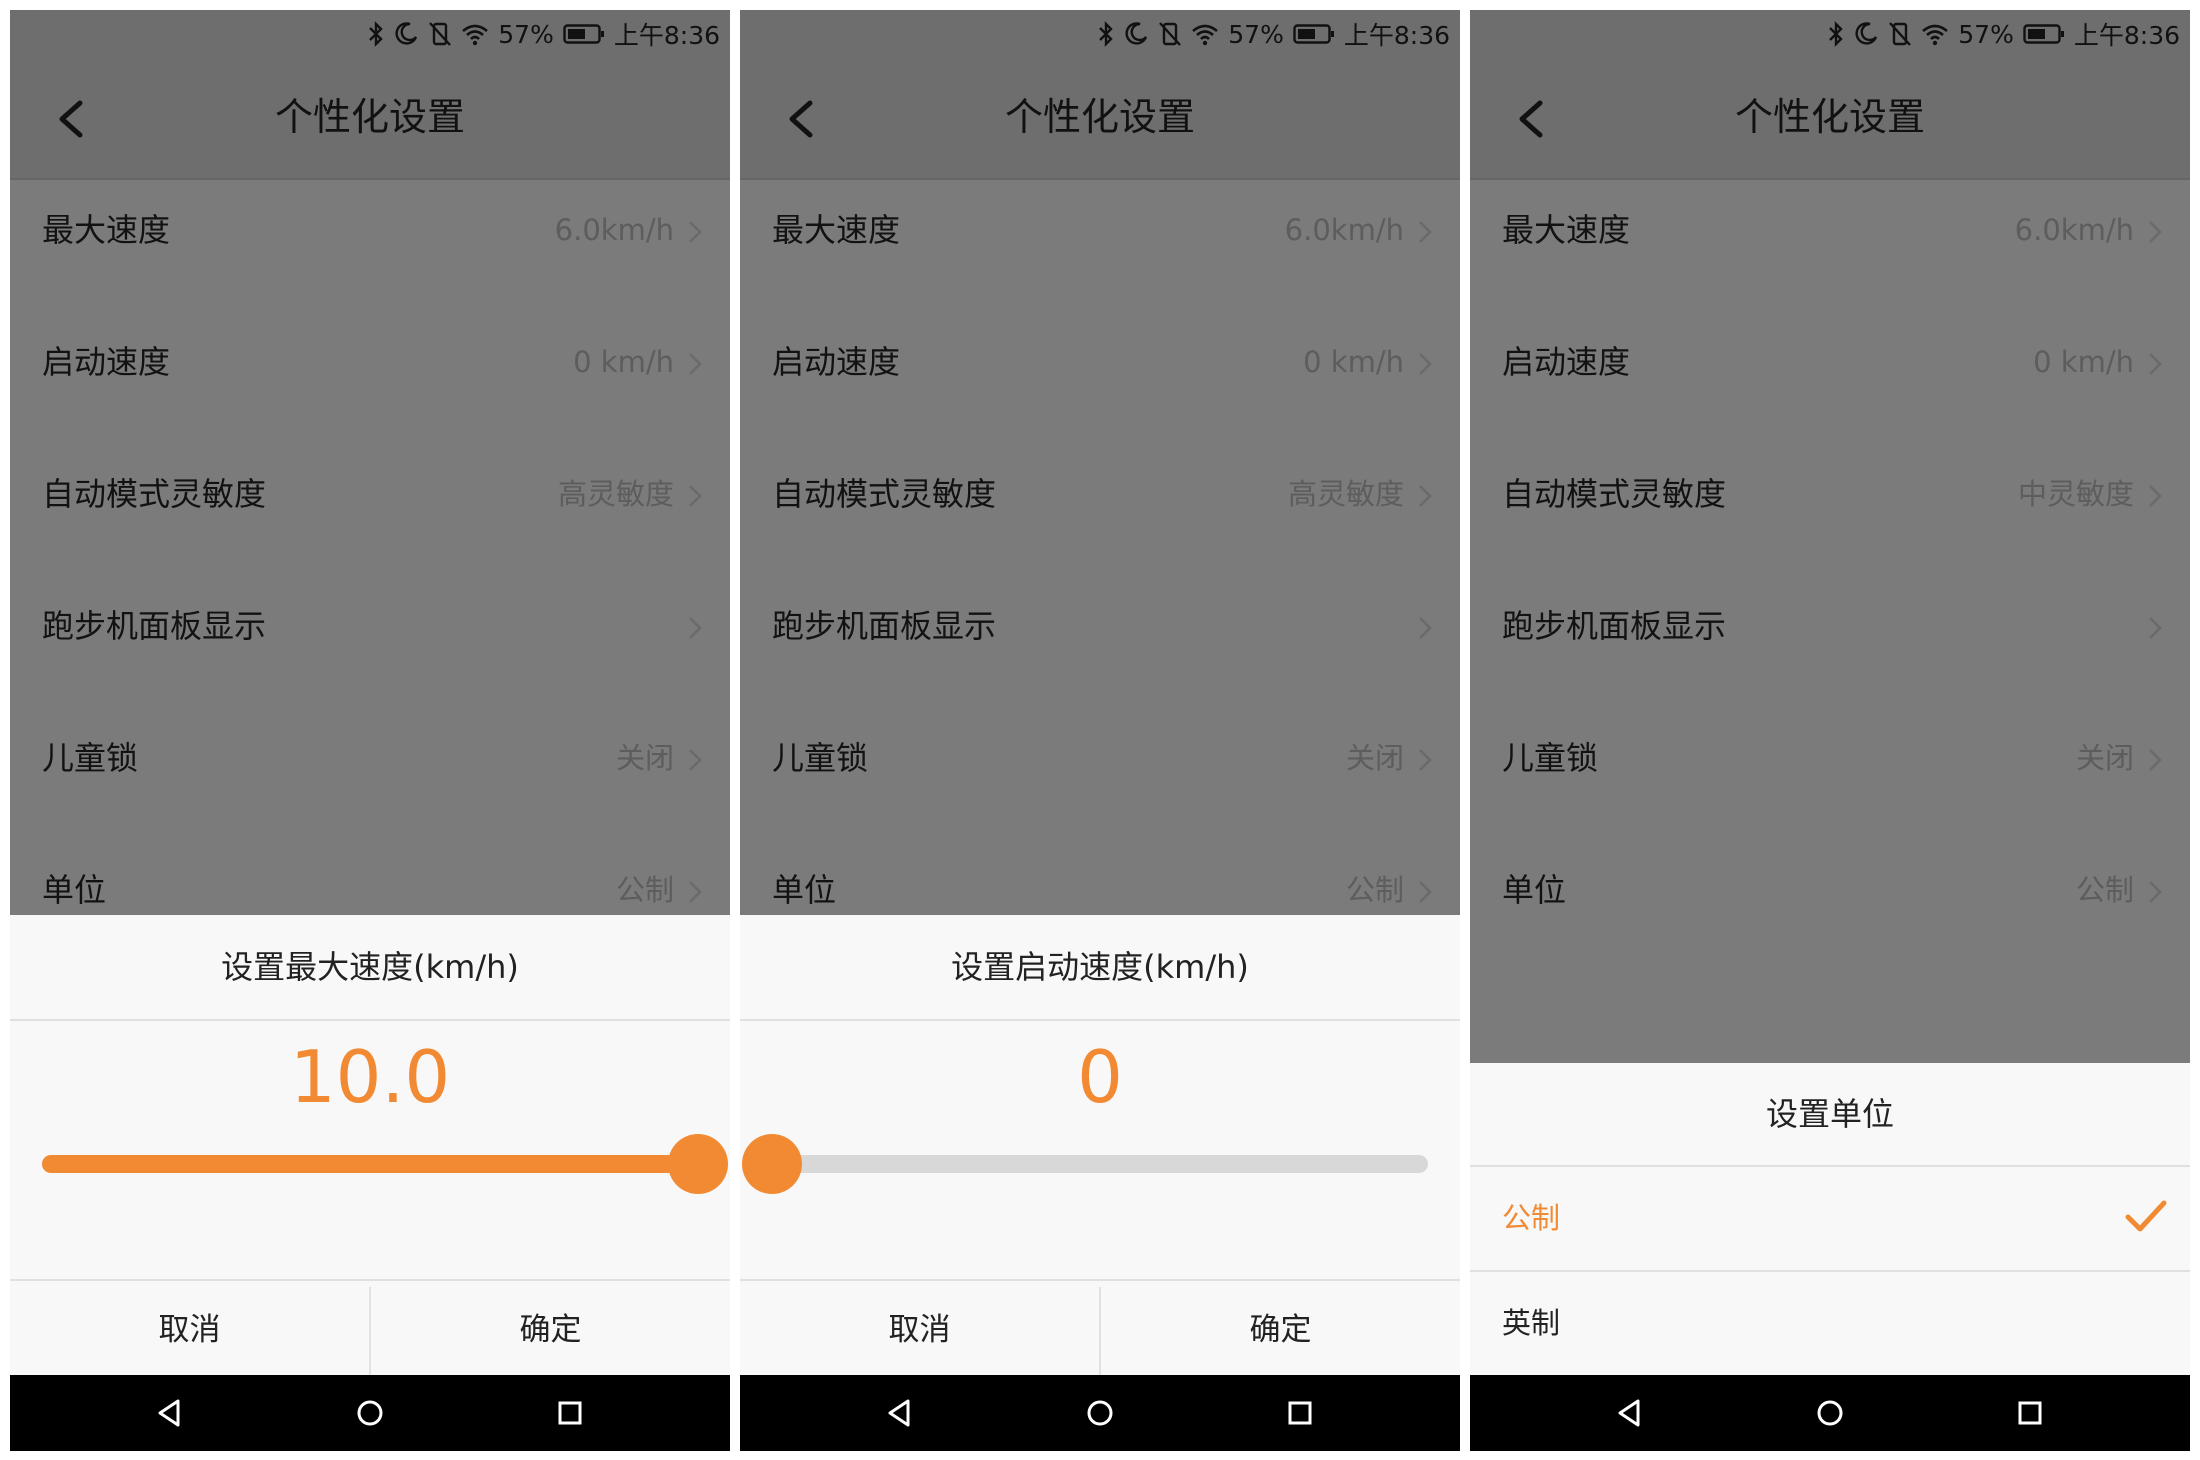 This screenshot has height=1460, width=2200. I want to click on dialog-title: 设置单位, so click(1829, 1114).